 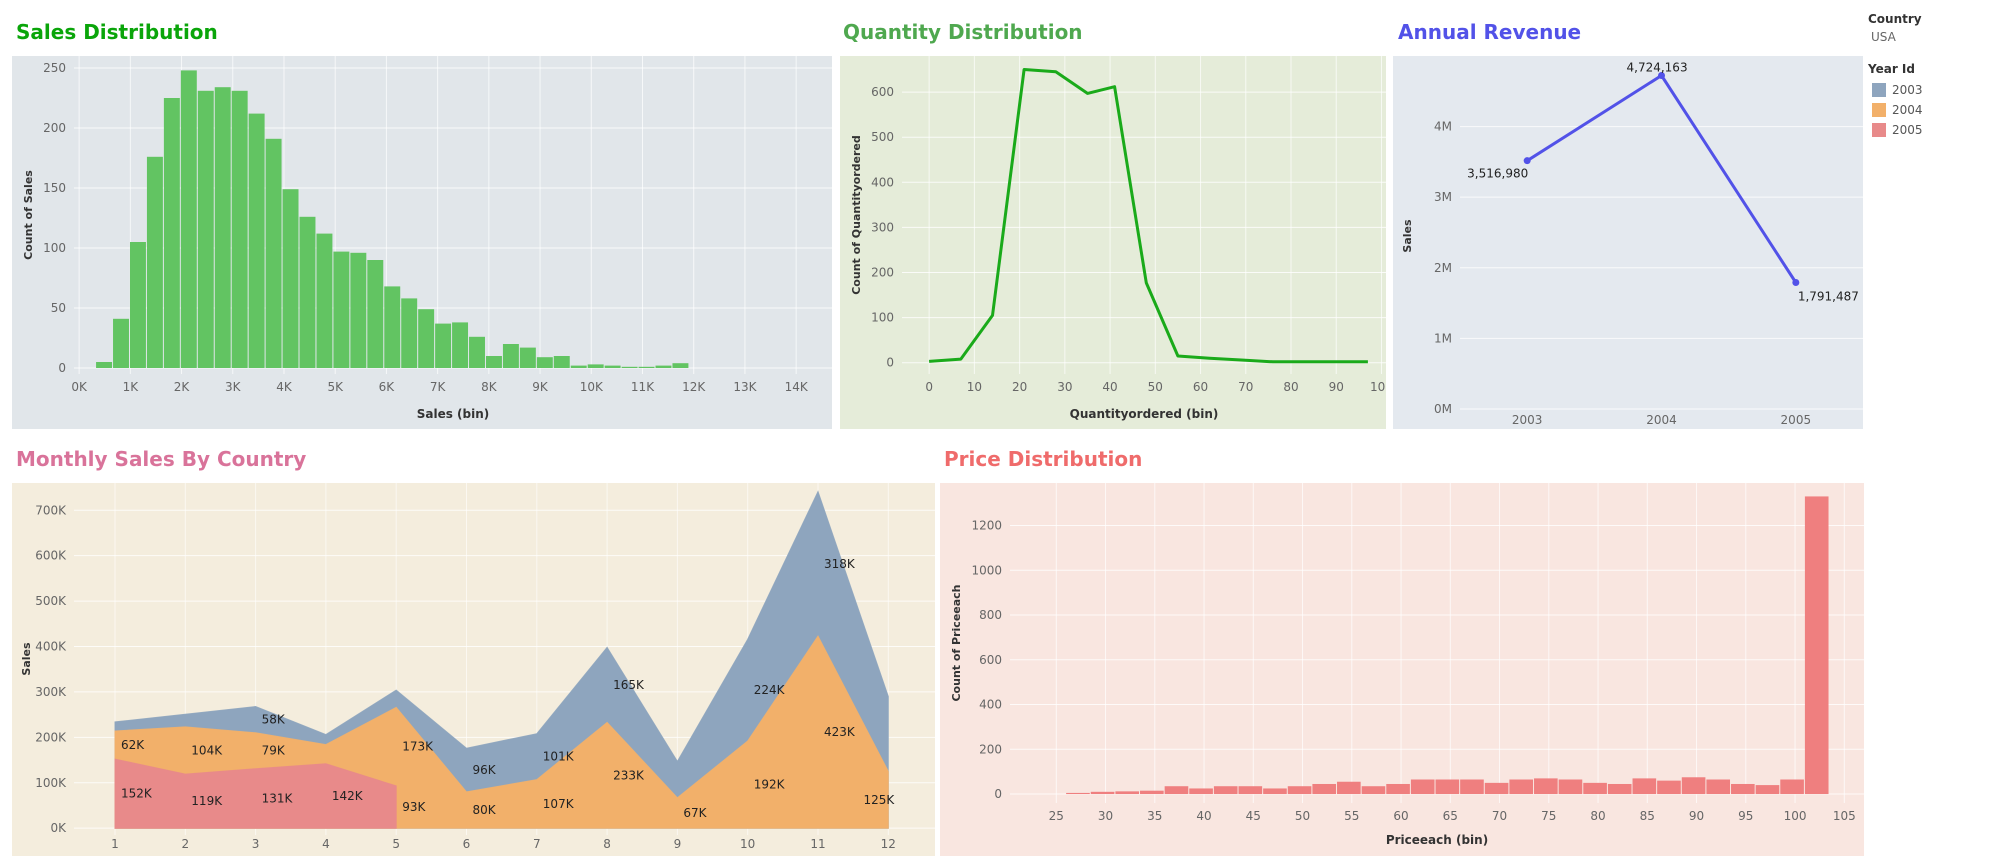 I want to click on data-label: 131K, so click(x=278, y=798).